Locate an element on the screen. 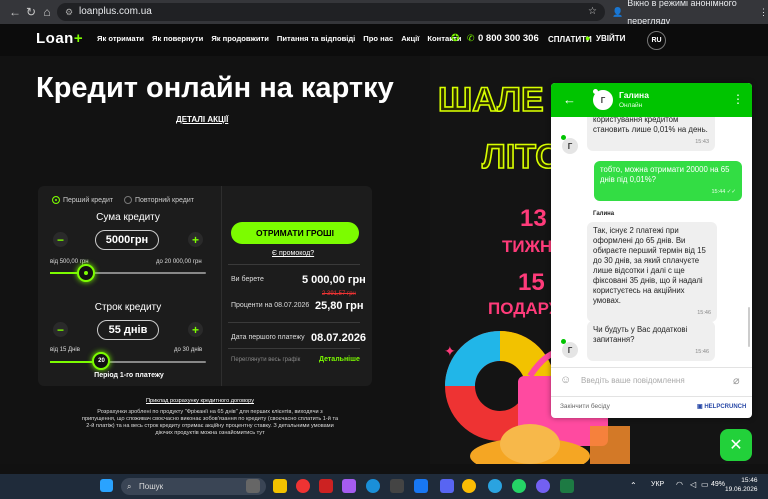  online-dot-icon is located at coordinates (563, 341).